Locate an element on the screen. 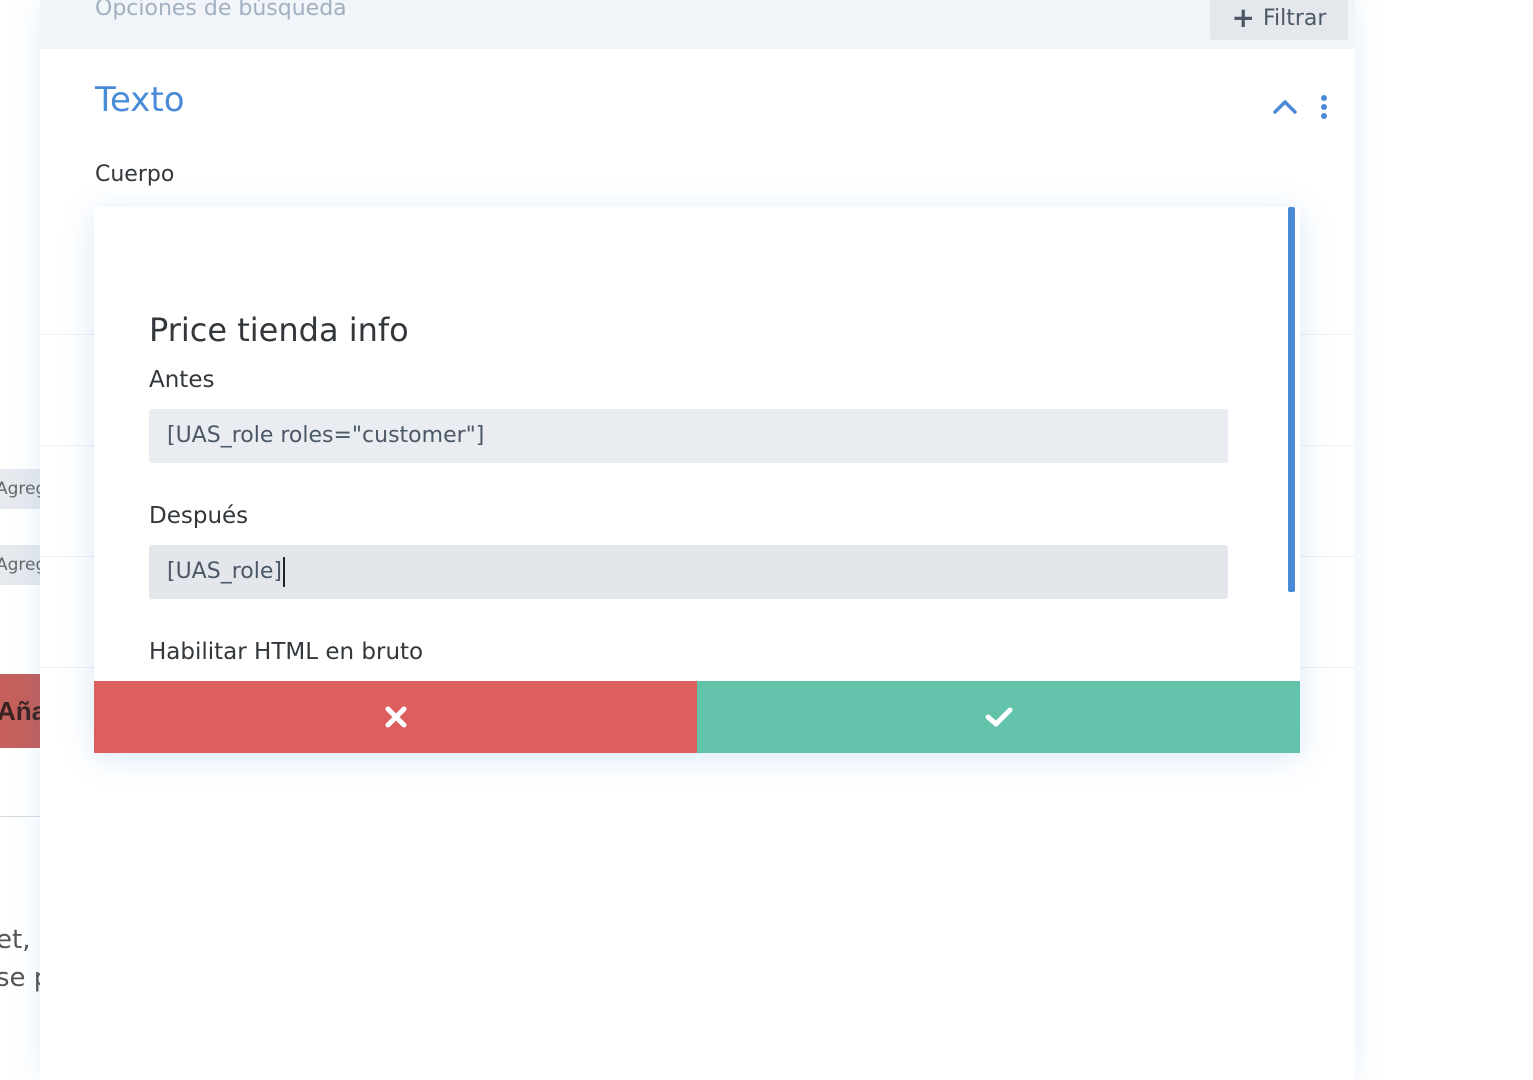  before-label: Antes is located at coordinates (182, 380).